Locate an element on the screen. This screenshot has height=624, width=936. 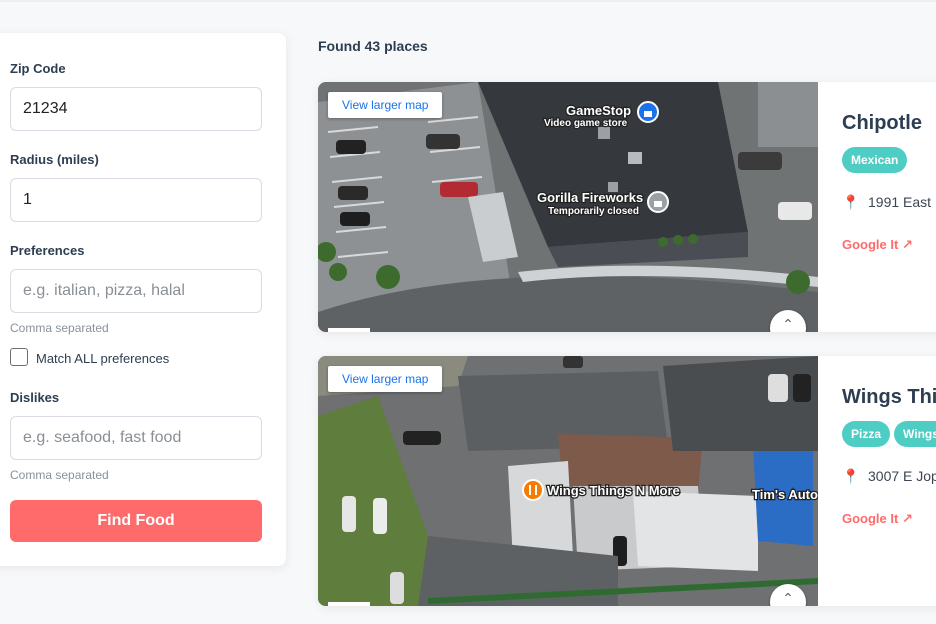
results-count: Found 43 places is located at coordinates (373, 46).